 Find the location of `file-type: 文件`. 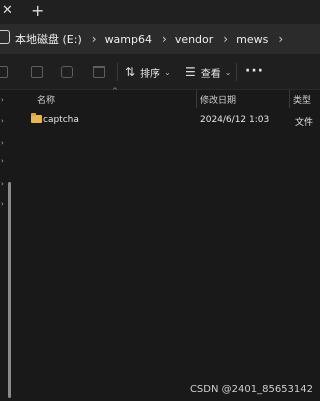

file-type: 文件 is located at coordinates (304, 123).